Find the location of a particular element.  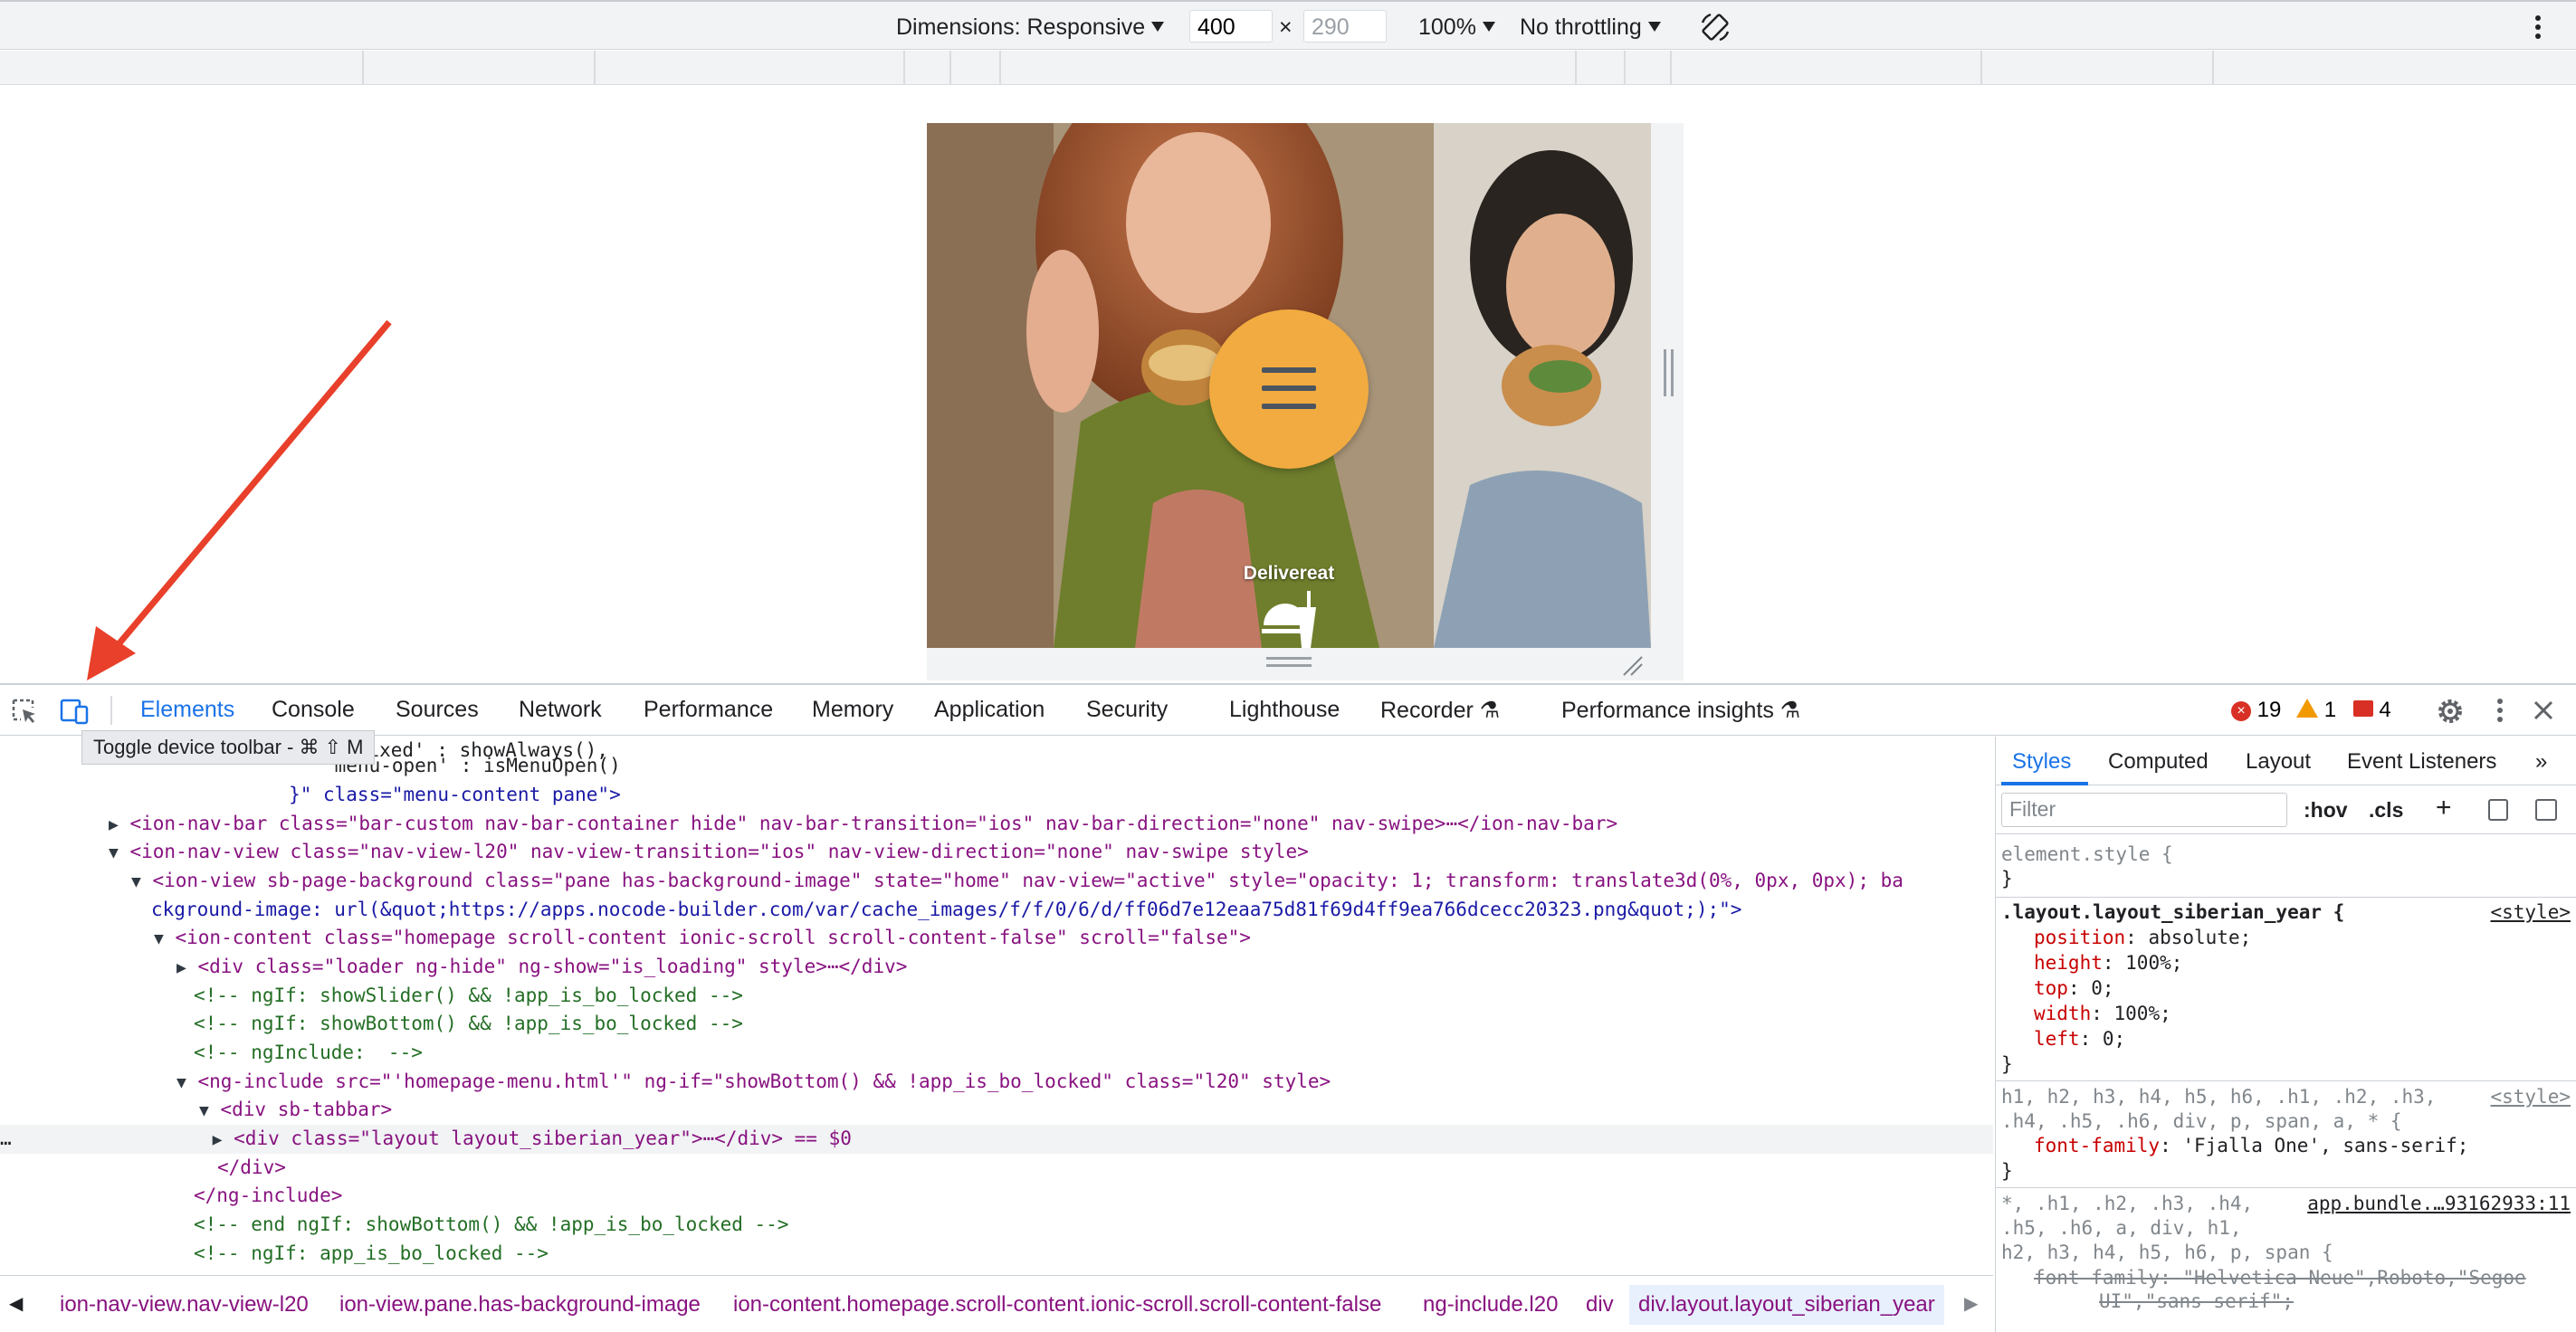

cls-toggle: .cls is located at coordinates (2386, 810).